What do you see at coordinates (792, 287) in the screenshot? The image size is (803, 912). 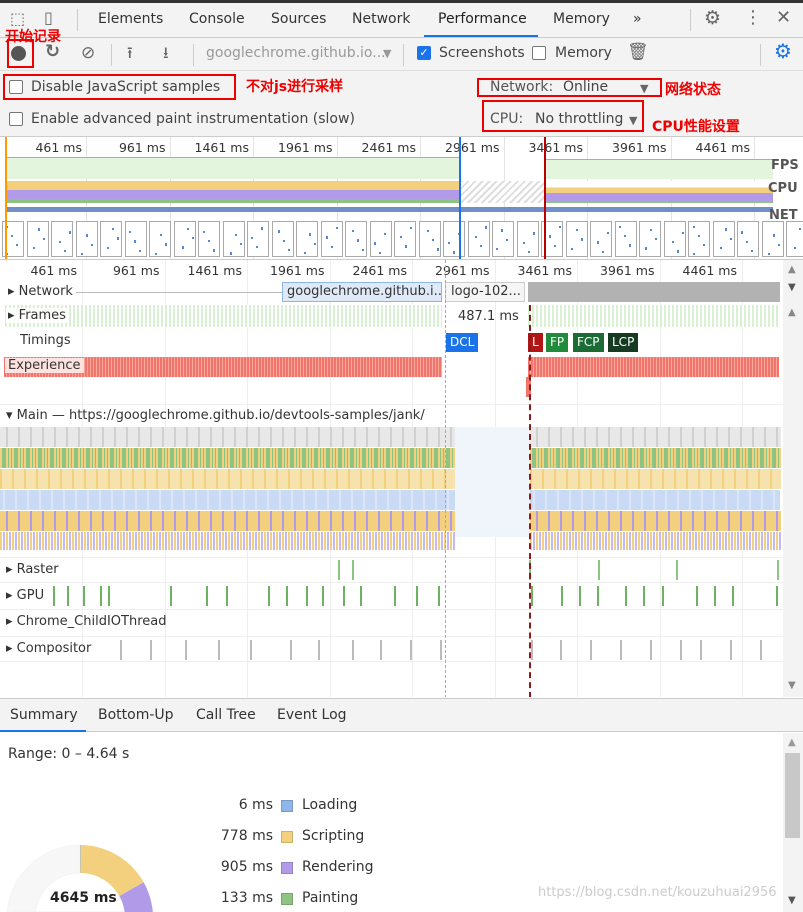 I see `scroll-down-icon: ▼` at bounding box center [792, 287].